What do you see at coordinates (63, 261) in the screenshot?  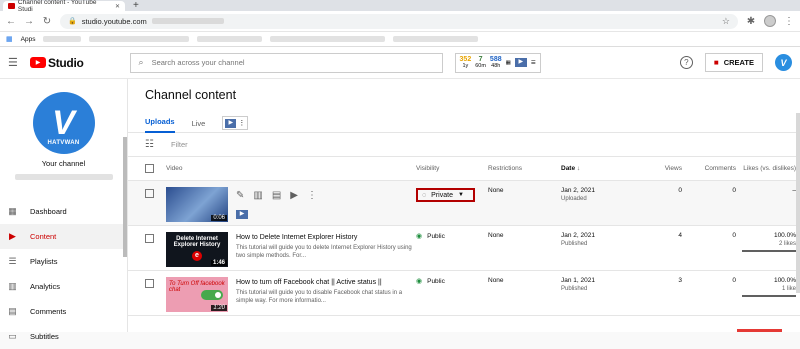 I see `sidebar-item-playlists: ☰ Playlists` at bounding box center [63, 261].